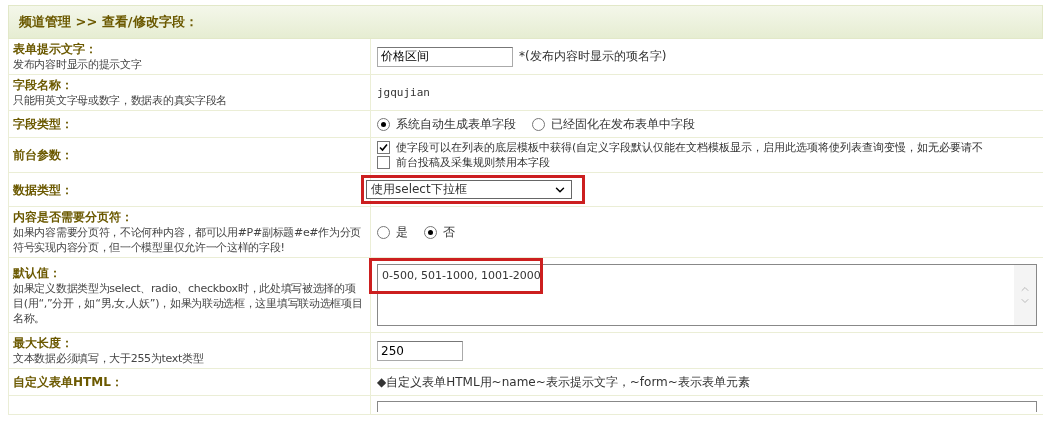 The image size is (1043, 435). I want to click on select-dropdown: 使用select下拉框, so click(469, 189).